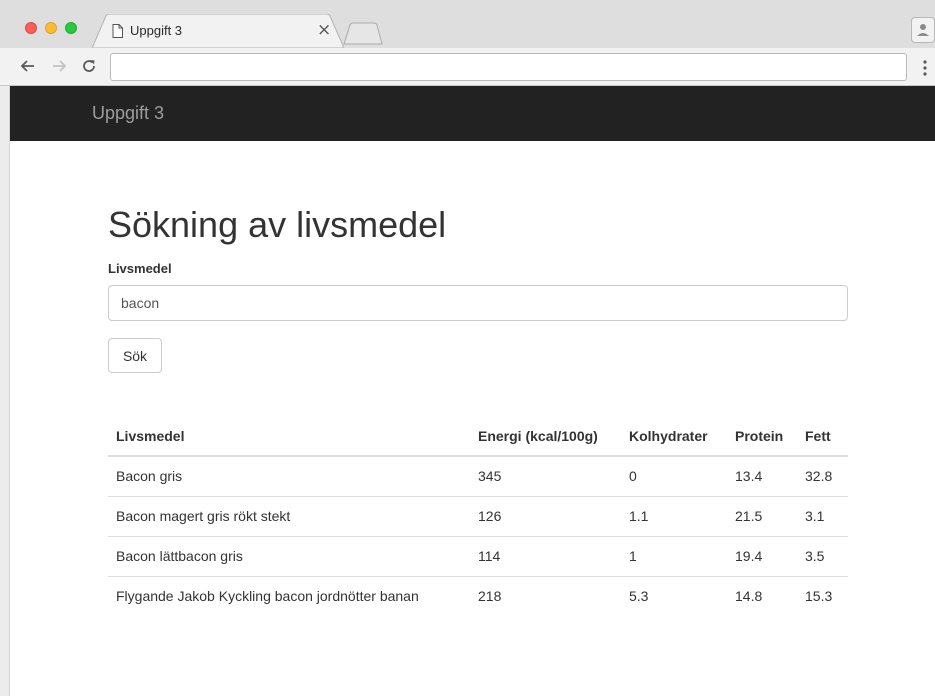  Describe the element at coordinates (674, 556) in the screenshot. I see `cell-carbs: 1` at that location.